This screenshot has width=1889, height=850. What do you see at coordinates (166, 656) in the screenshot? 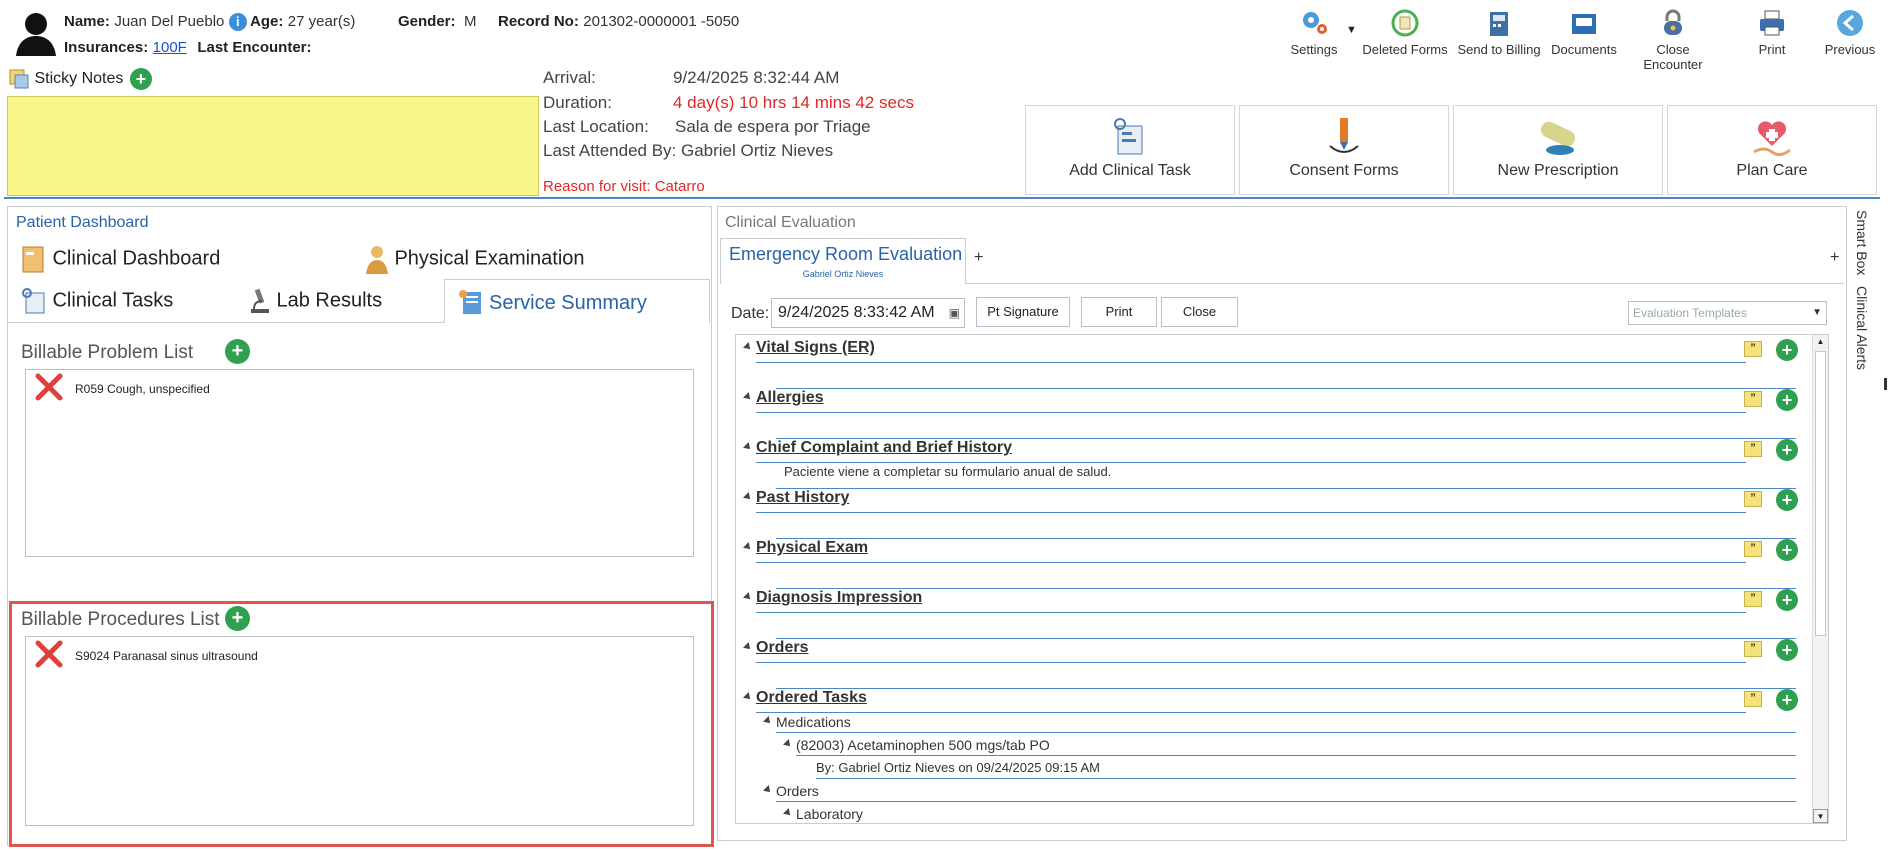
I see `procedure-item: S9024 Paranasal sinus ultrasound` at bounding box center [166, 656].